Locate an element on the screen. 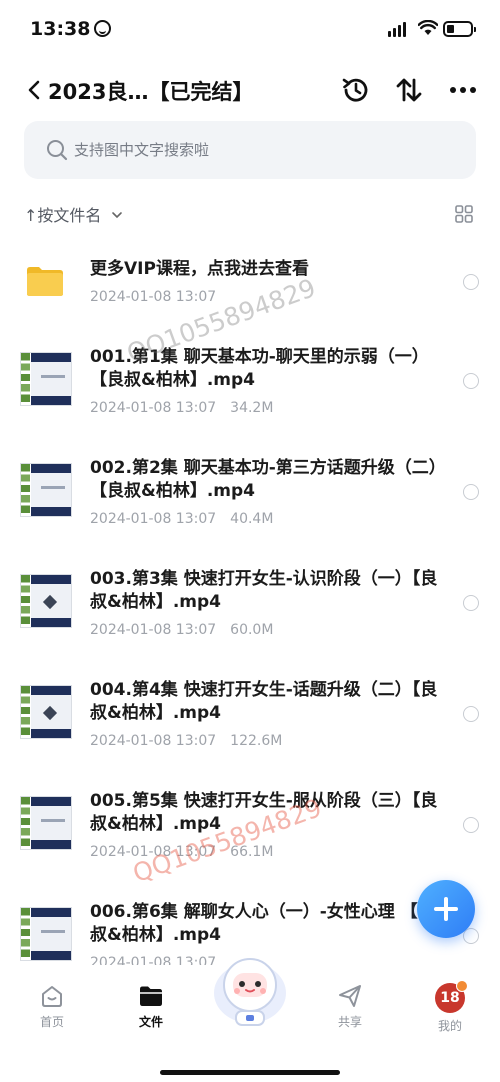 This screenshot has height=1082, width=500. file-size: 66.1M is located at coordinates (252, 852).